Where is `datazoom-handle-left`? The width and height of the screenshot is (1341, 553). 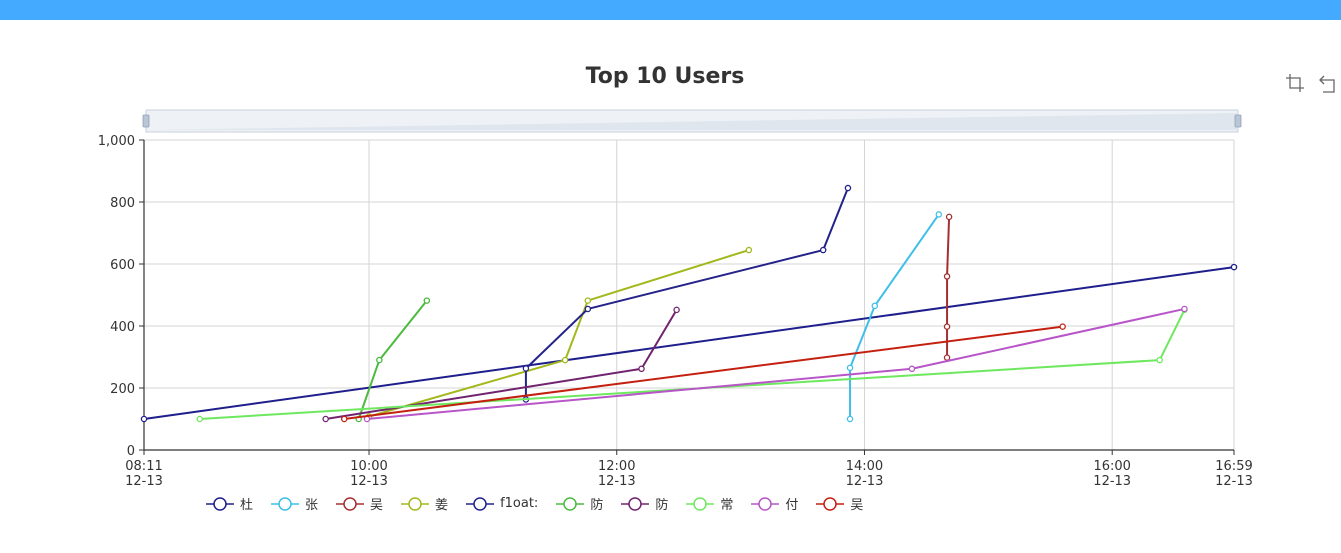 datazoom-handle-left is located at coordinates (146, 121).